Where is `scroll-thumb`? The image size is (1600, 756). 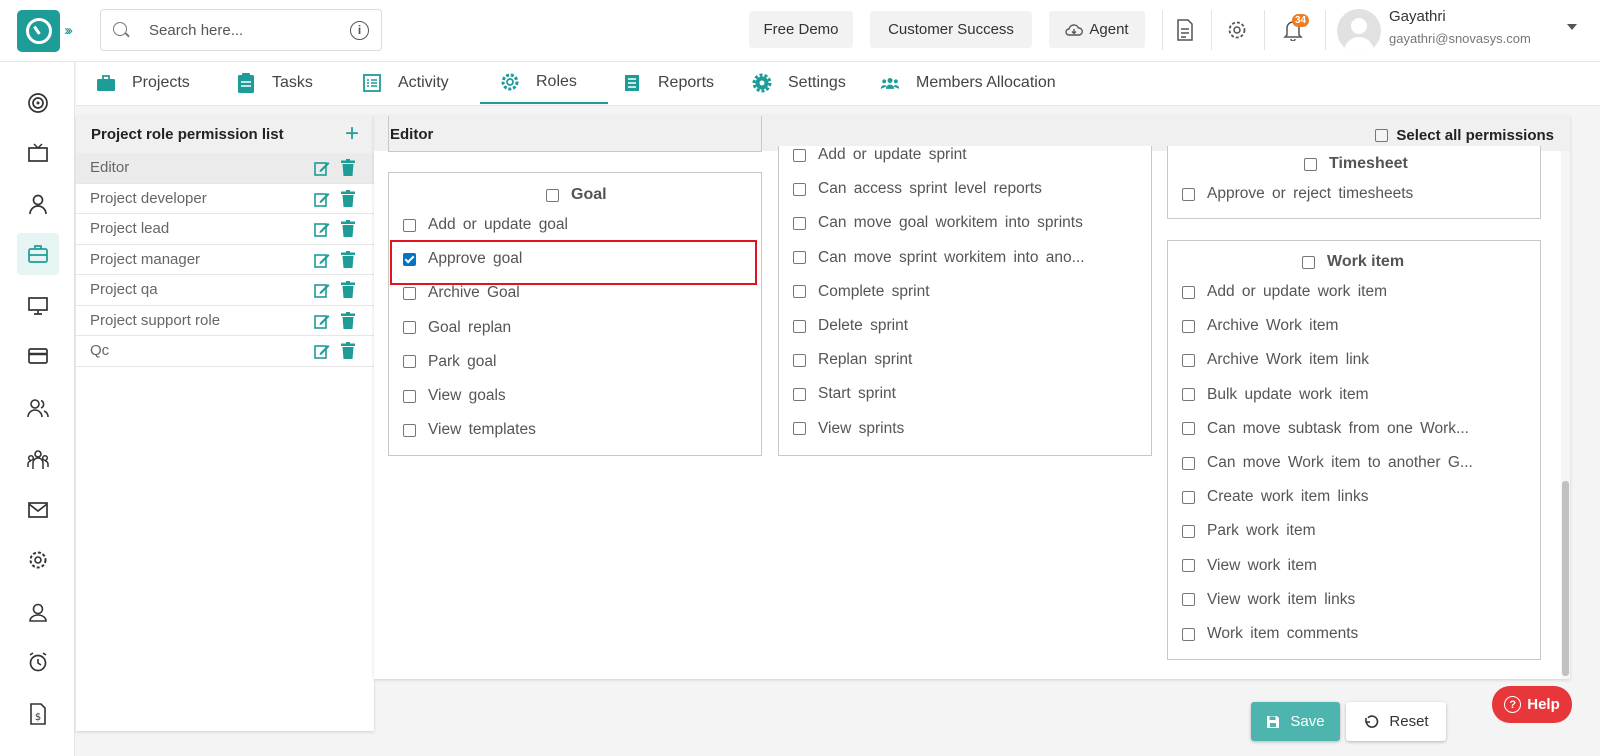
scroll-thumb is located at coordinates (1565, 578).